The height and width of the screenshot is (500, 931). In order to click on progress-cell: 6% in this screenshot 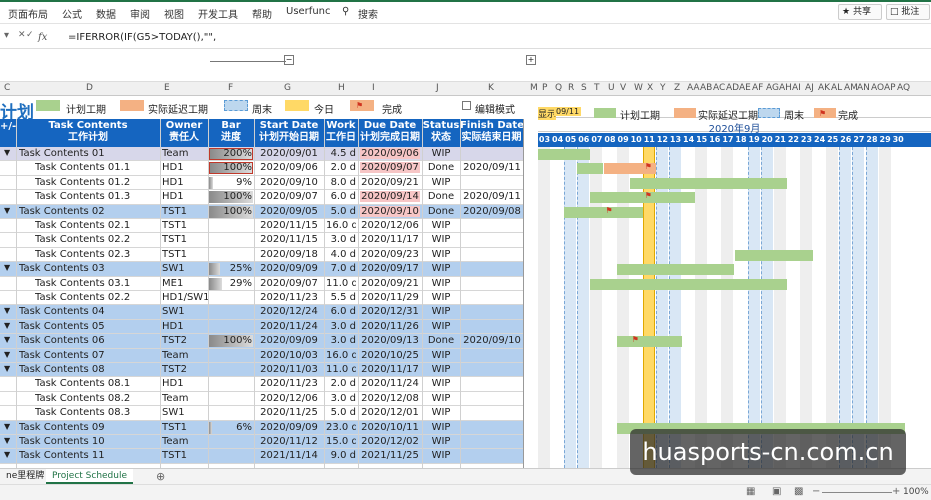, I will do `click(231, 427)`.